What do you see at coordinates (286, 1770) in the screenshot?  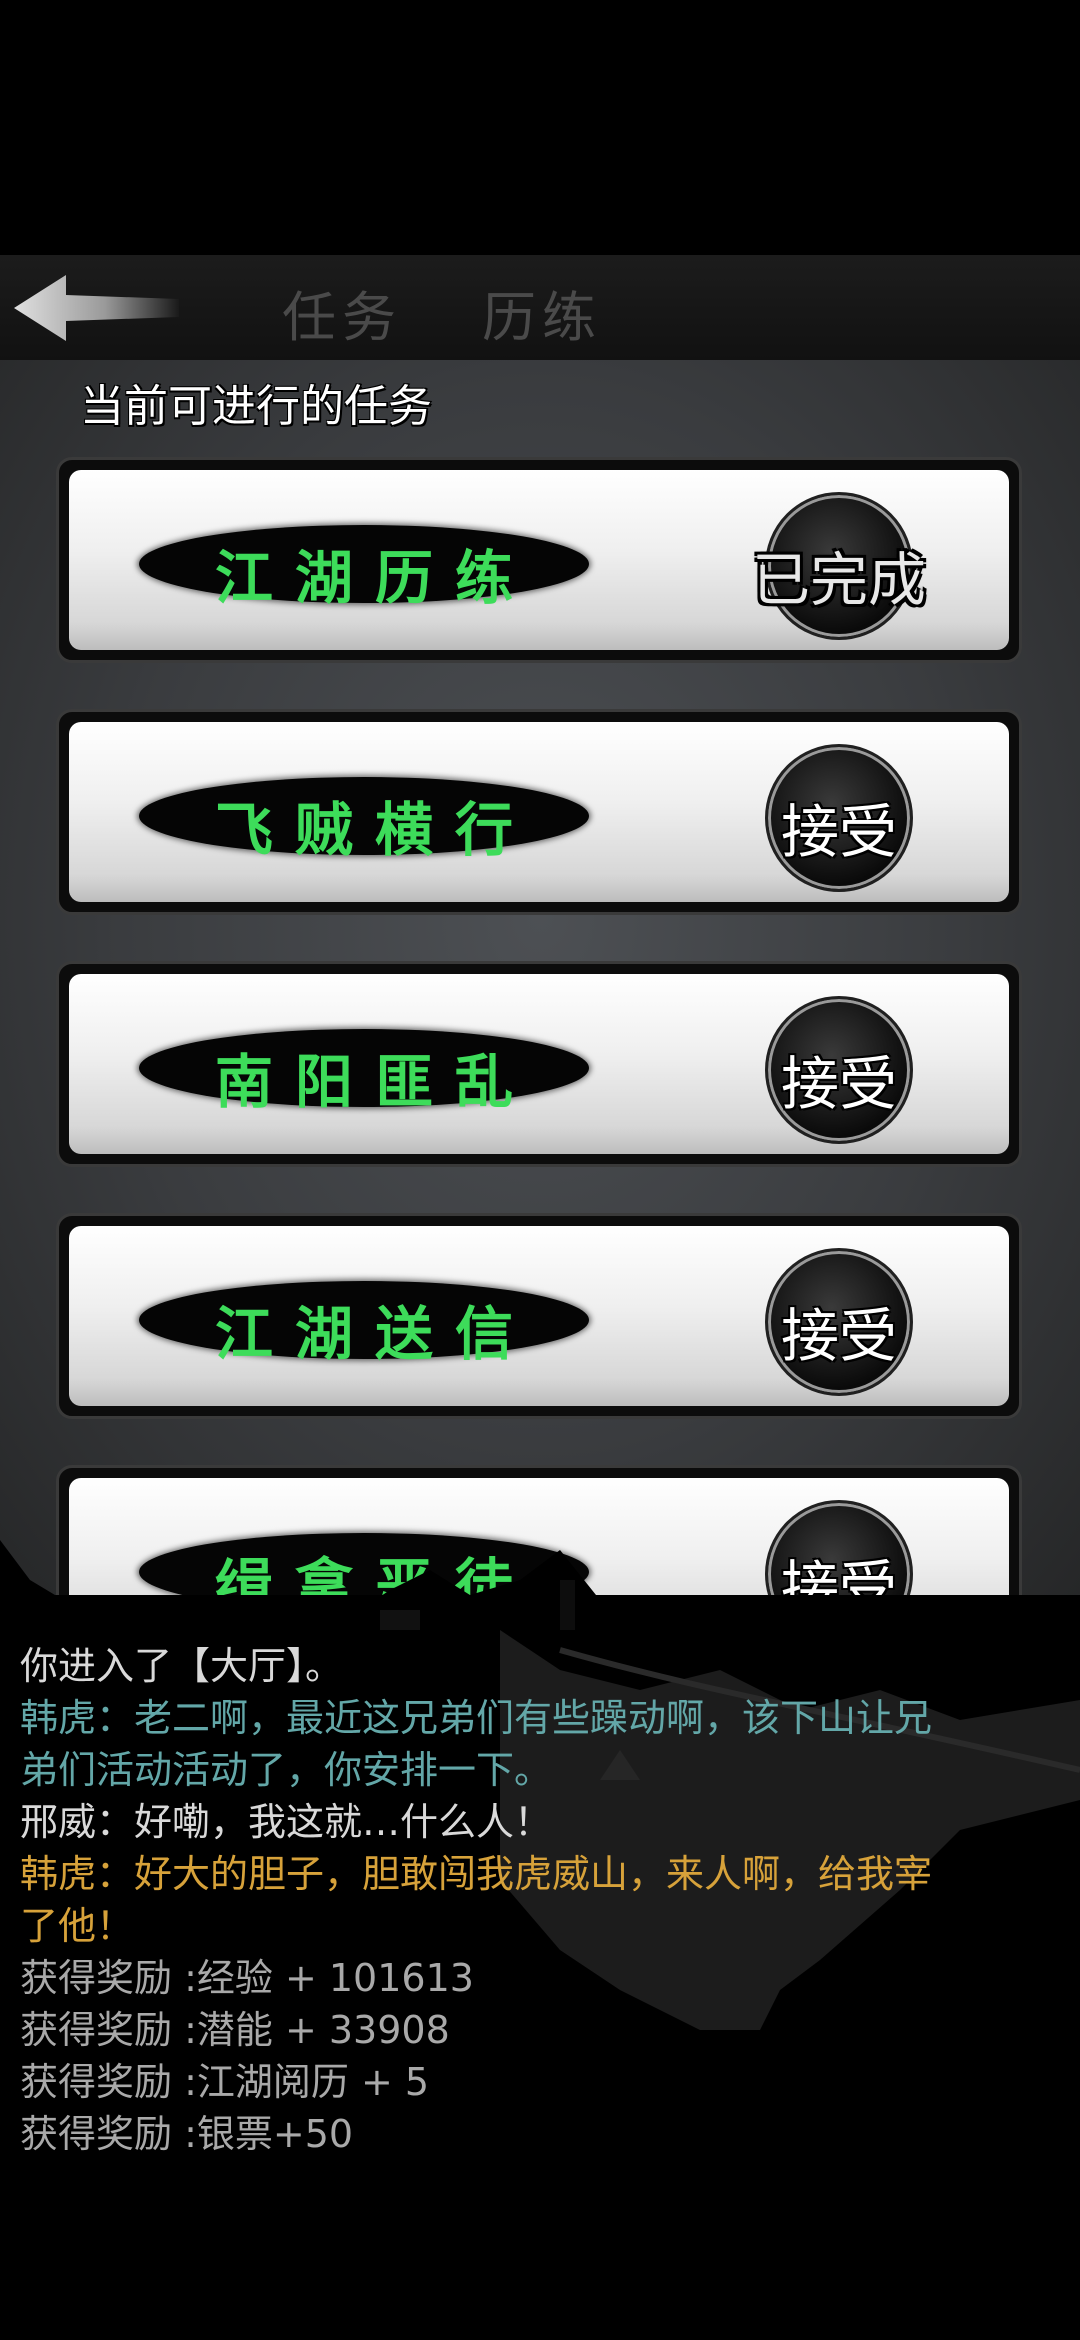 I see `log-line: 弟们活动活动了，你安排一下。` at bounding box center [286, 1770].